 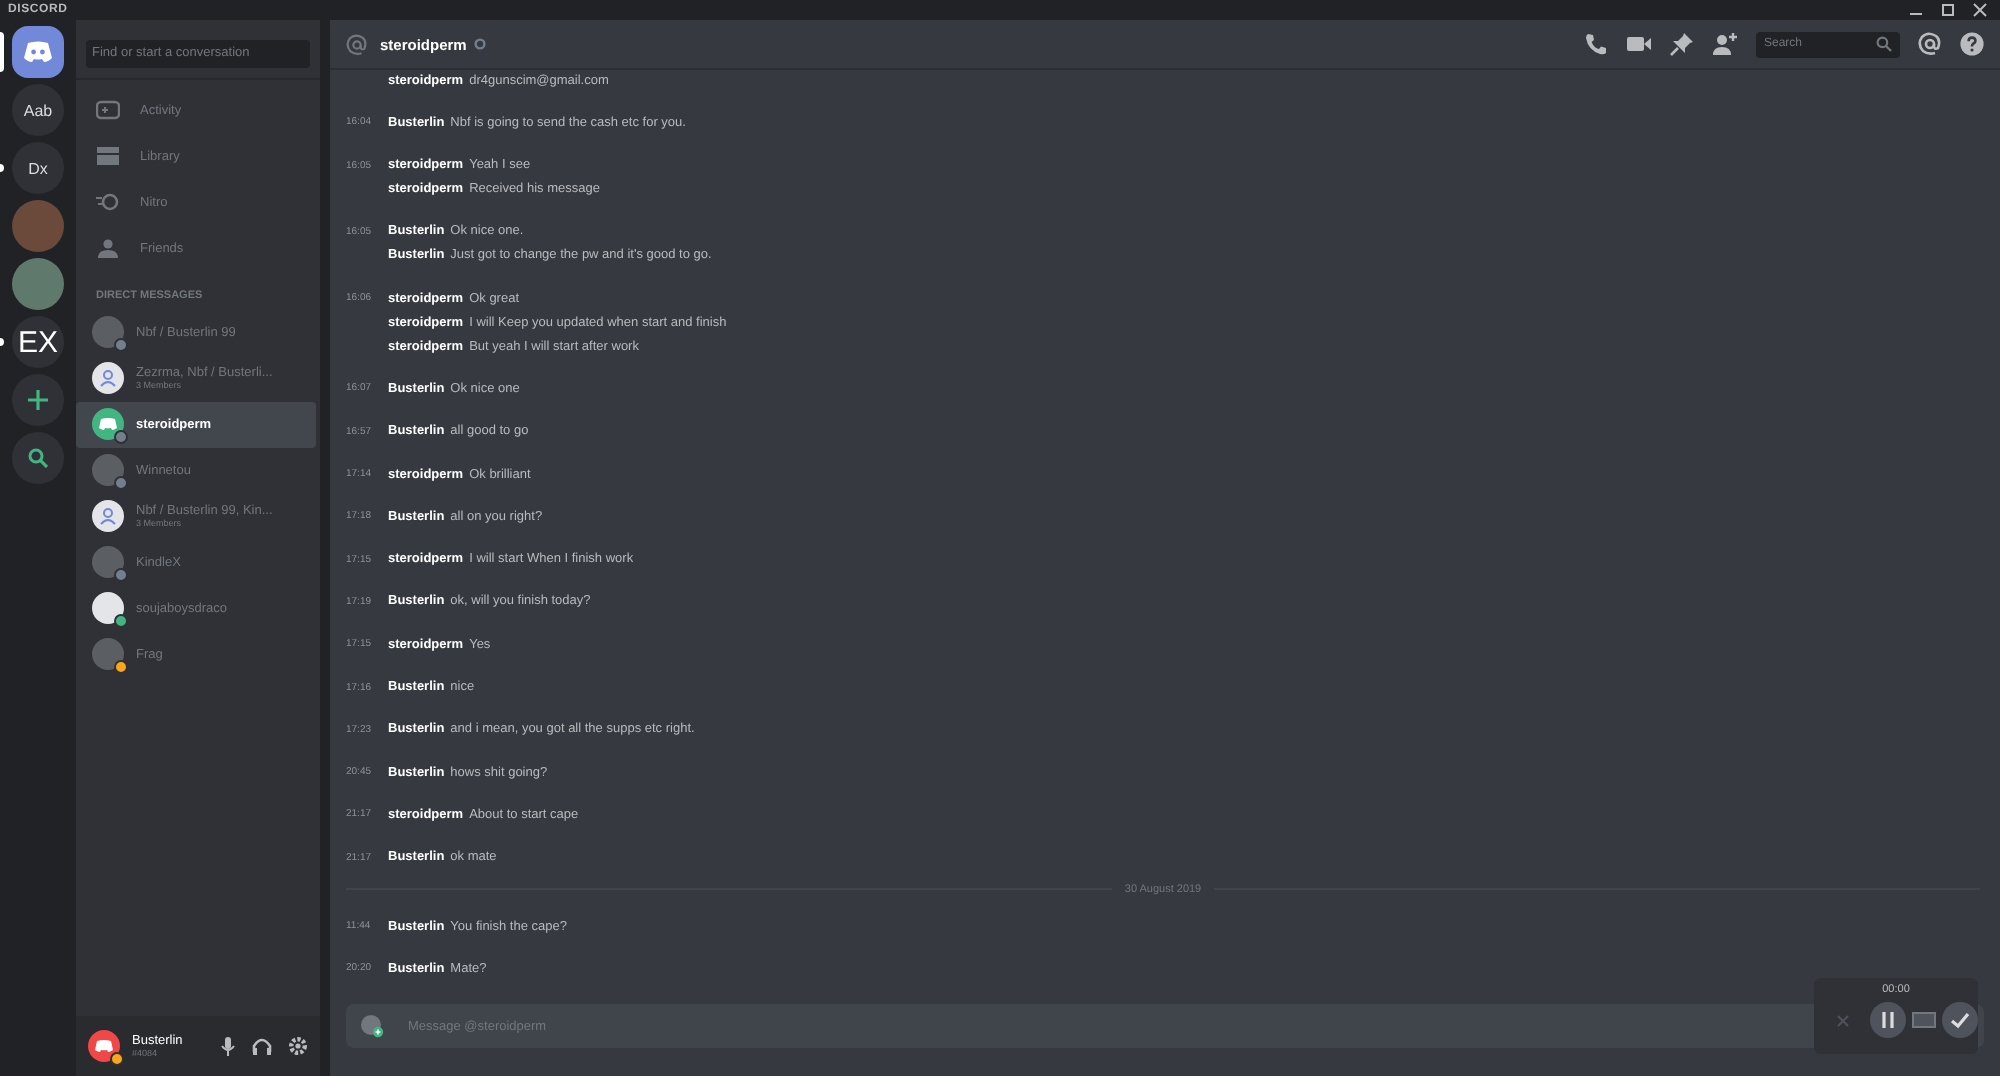 What do you see at coordinates (480, 44) in the screenshot?
I see `status-icon` at bounding box center [480, 44].